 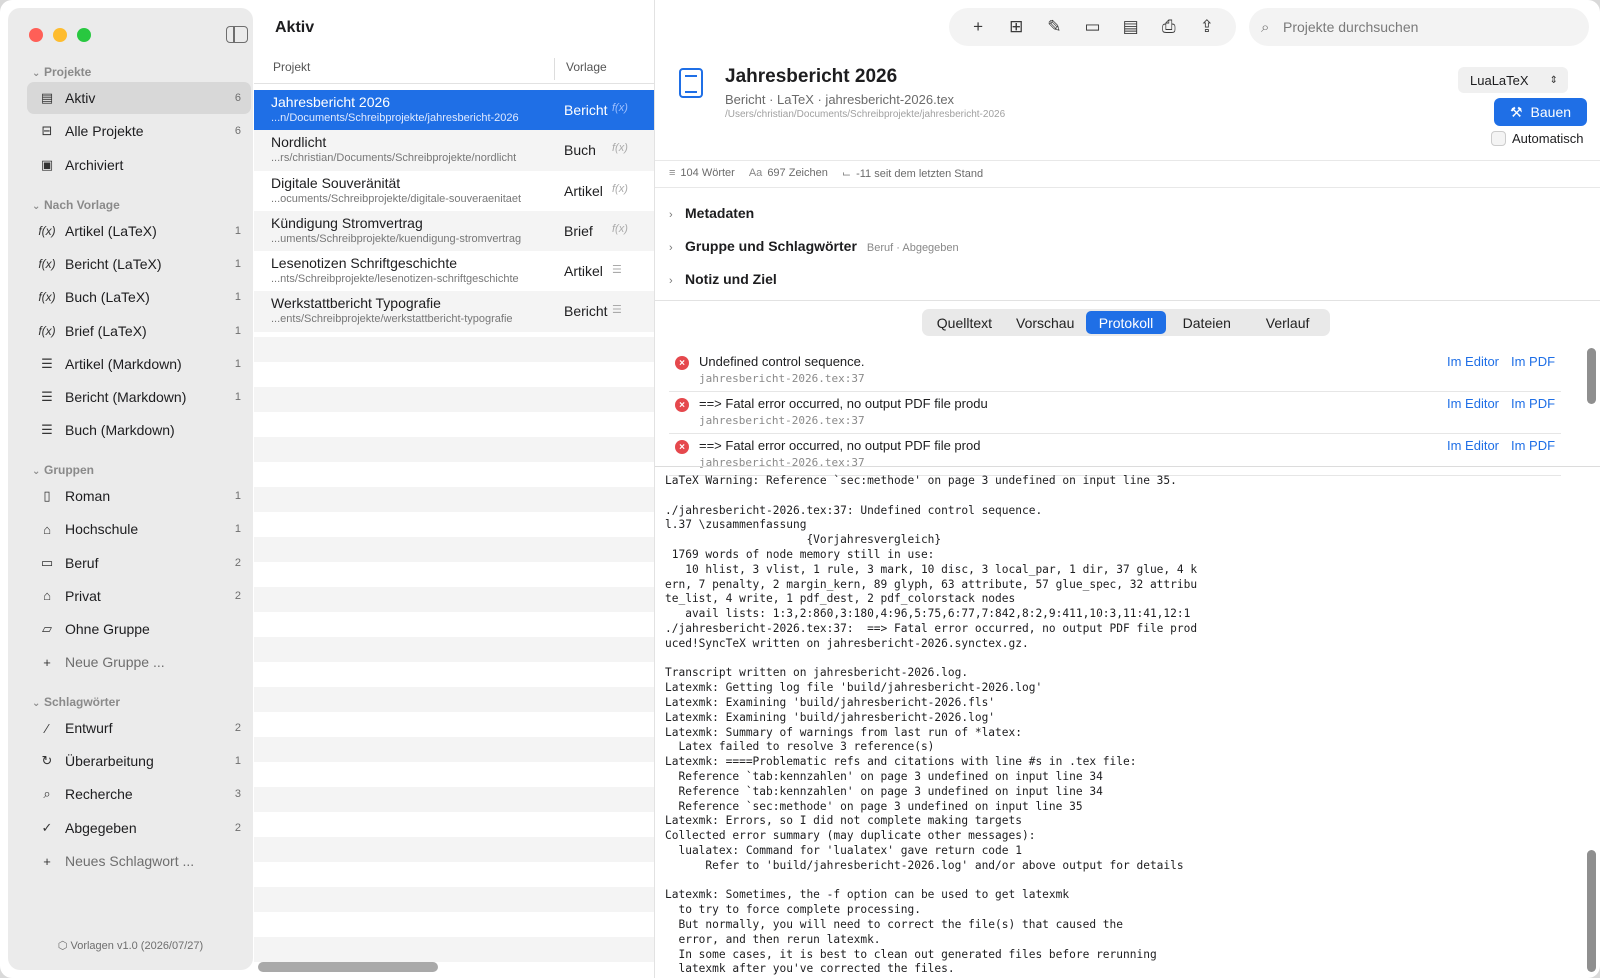 What do you see at coordinates (1016, 27) in the screenshot?
I see `new-folder-icon: ⊞` at bounding box center [1016, 27].